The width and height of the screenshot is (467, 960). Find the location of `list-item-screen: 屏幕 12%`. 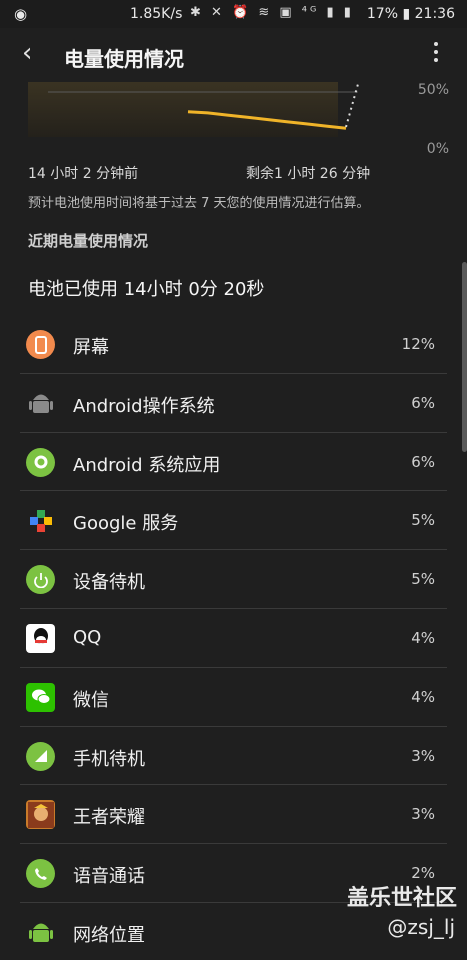

list-item-screen: 屏幕 12% is located at coordinates (233, 344).